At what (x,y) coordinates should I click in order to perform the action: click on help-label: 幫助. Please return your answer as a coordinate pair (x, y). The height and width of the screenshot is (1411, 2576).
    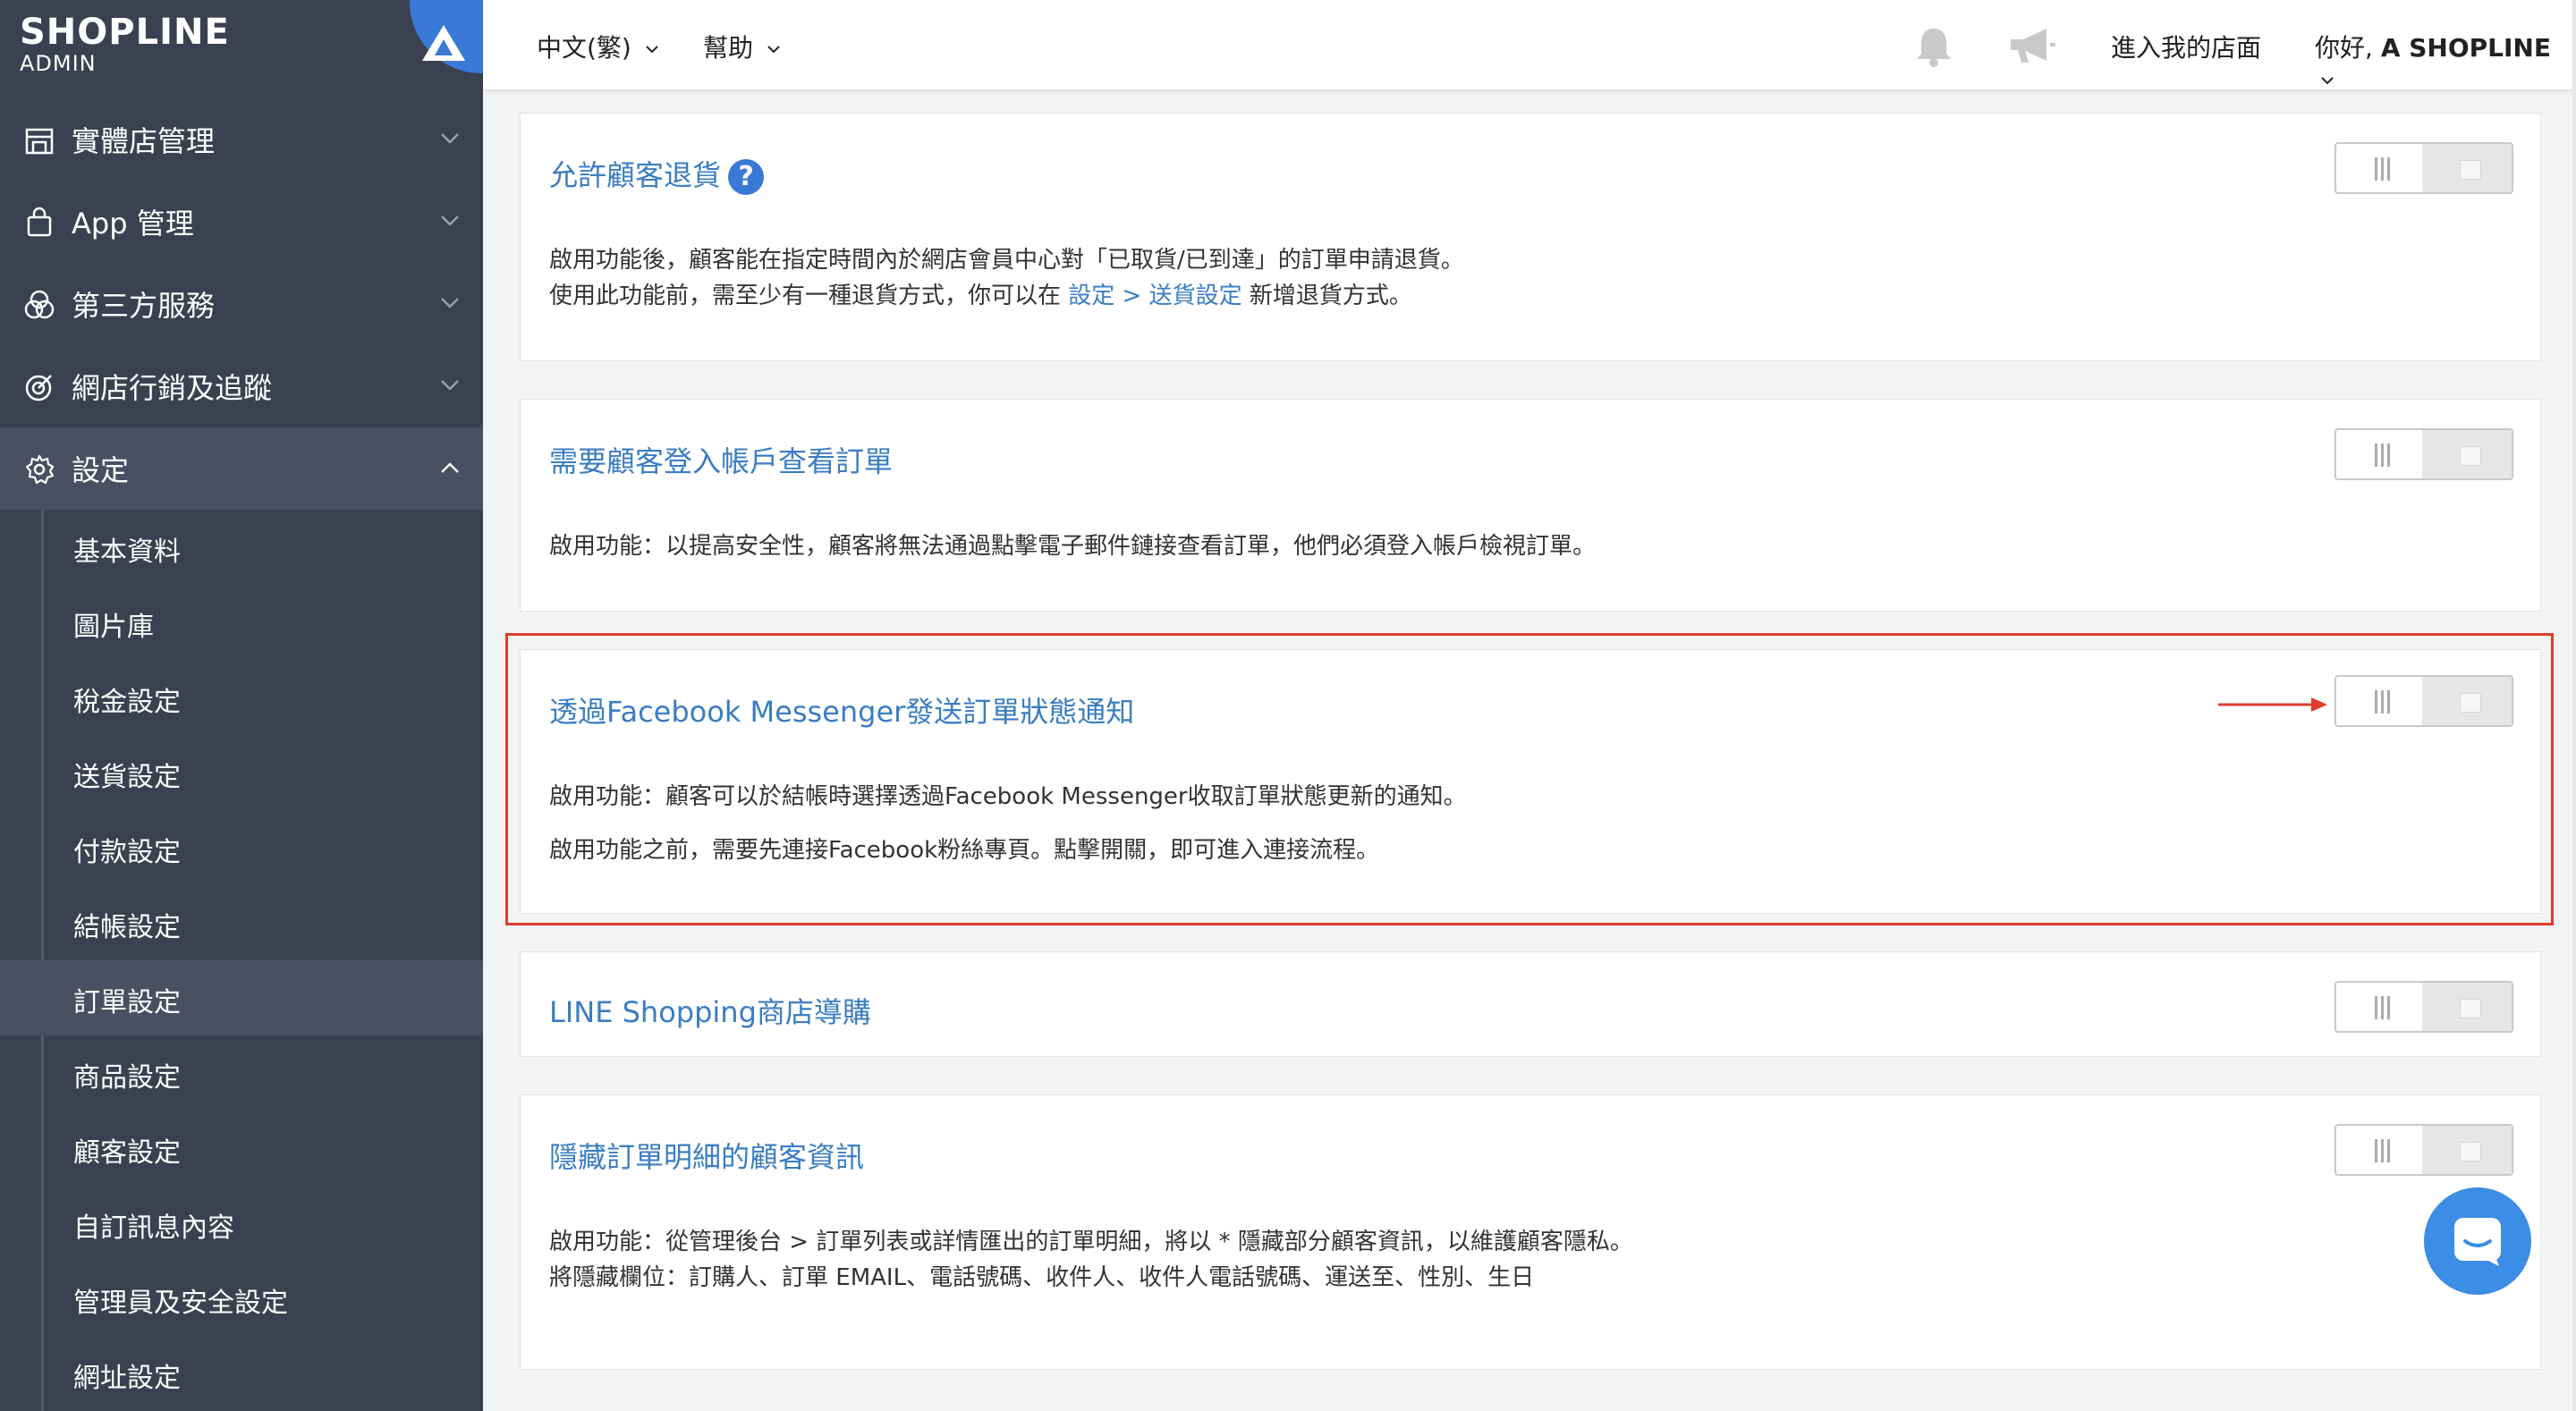
    Looking at the image, I should click on (728, 48).